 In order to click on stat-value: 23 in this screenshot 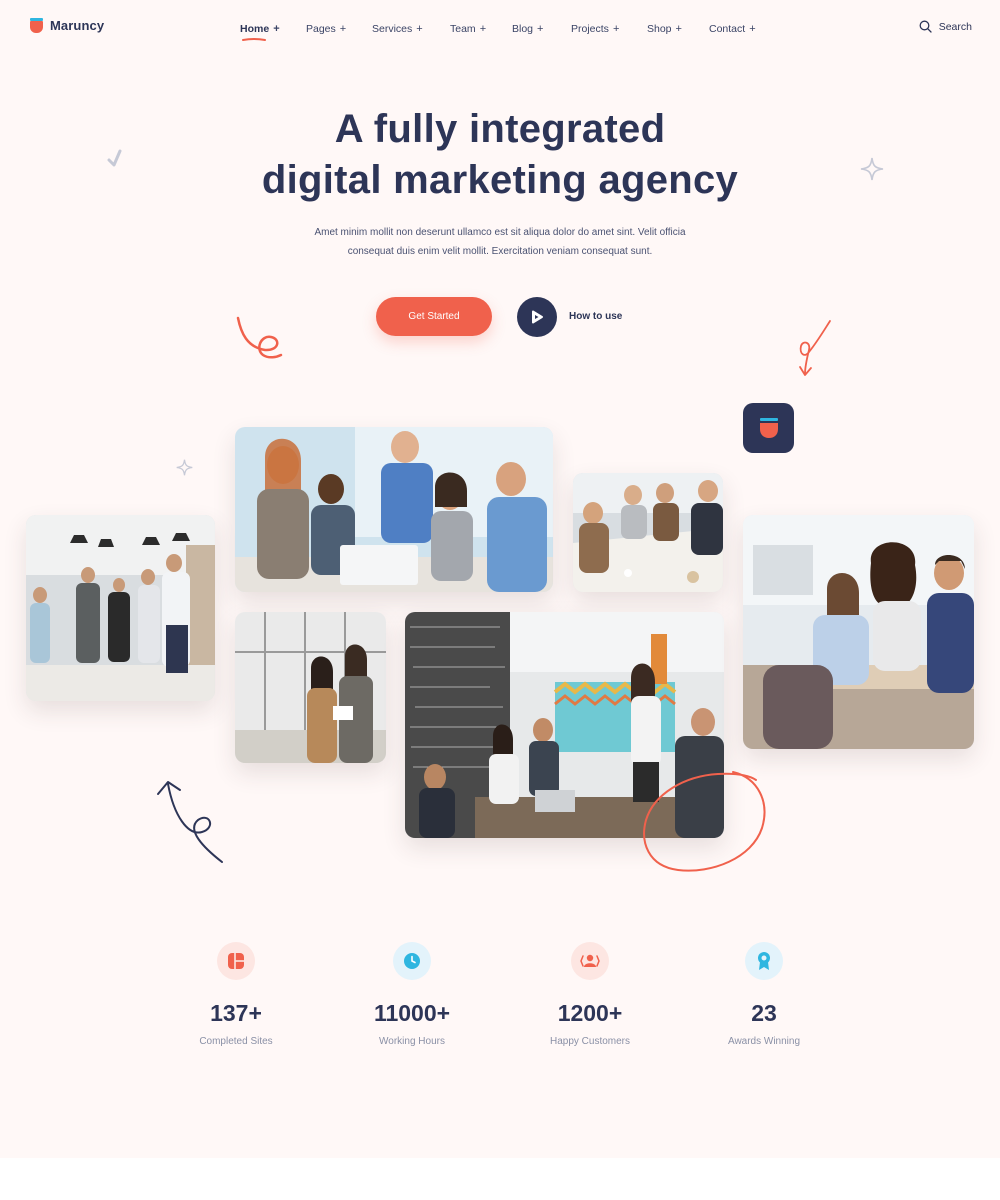, I will do `click(764, 1013)`.